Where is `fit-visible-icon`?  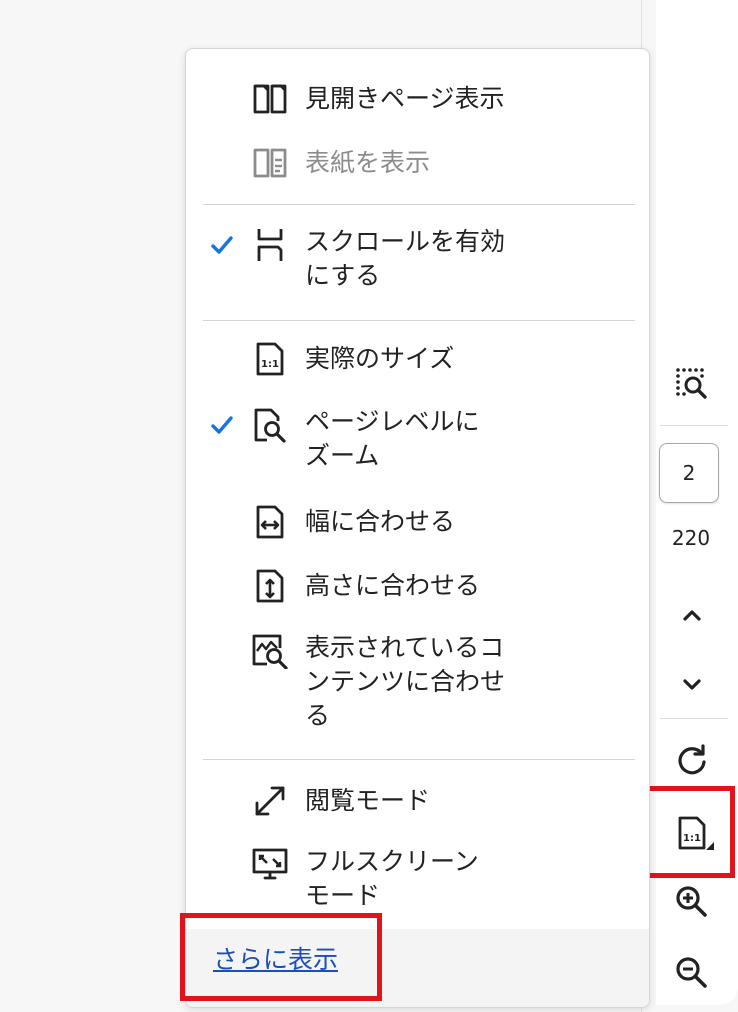
fit-visible-icon is located at coordinates (270, 651).